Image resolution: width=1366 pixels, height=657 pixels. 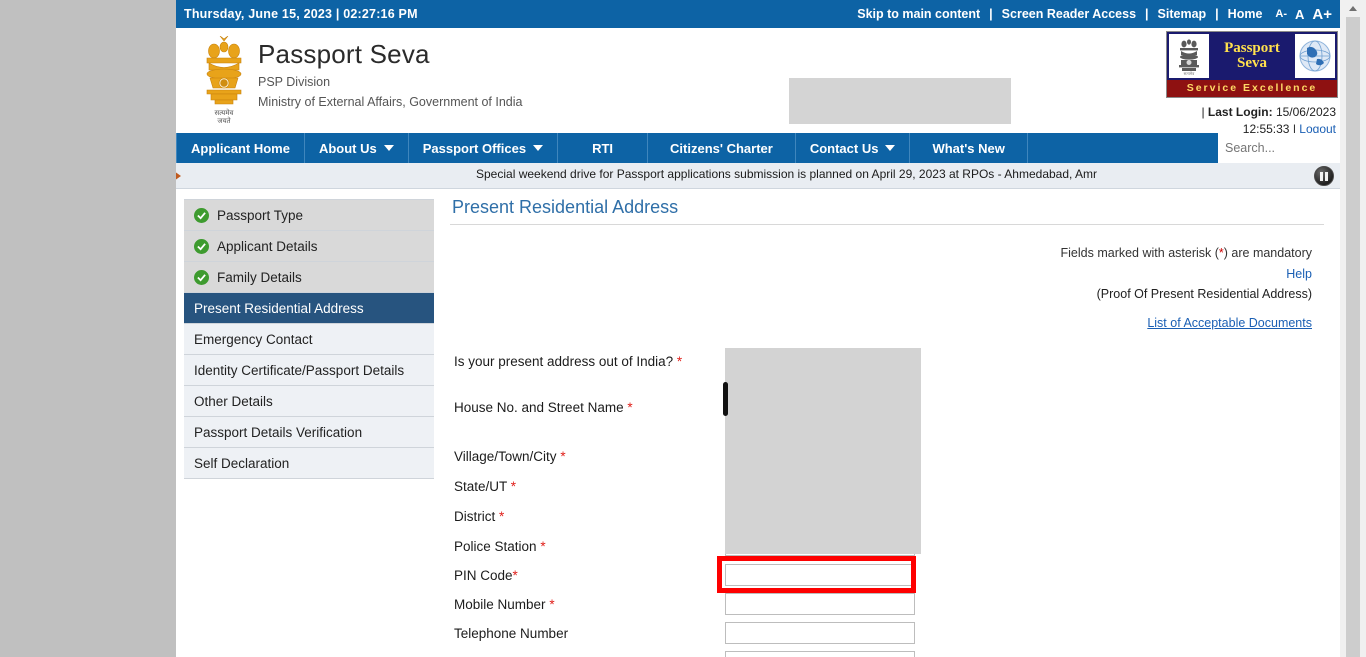 I want to click on label-house-street: House No. and Street Name *, so click(x=543, y=407).